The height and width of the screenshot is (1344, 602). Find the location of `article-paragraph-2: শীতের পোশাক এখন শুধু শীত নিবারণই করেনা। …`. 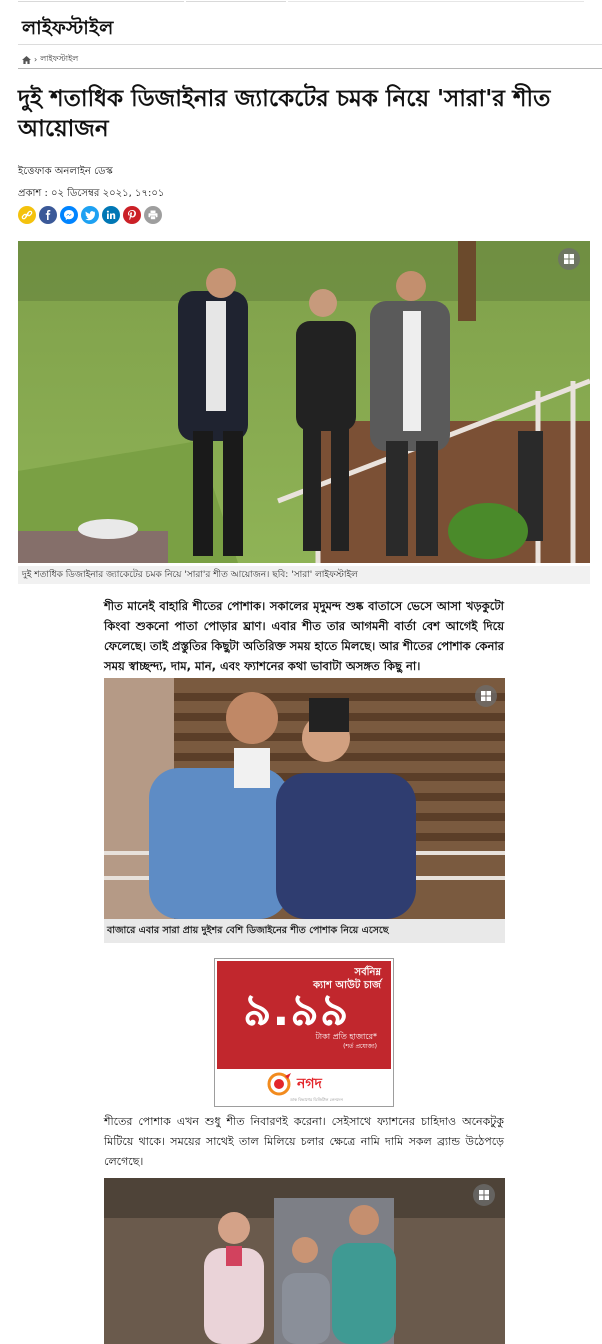

article-paragraph-2: শীতের পোশাক এখন শুধু শীত নিবারণই করেনা। … is located at coordinates (304, 1141).